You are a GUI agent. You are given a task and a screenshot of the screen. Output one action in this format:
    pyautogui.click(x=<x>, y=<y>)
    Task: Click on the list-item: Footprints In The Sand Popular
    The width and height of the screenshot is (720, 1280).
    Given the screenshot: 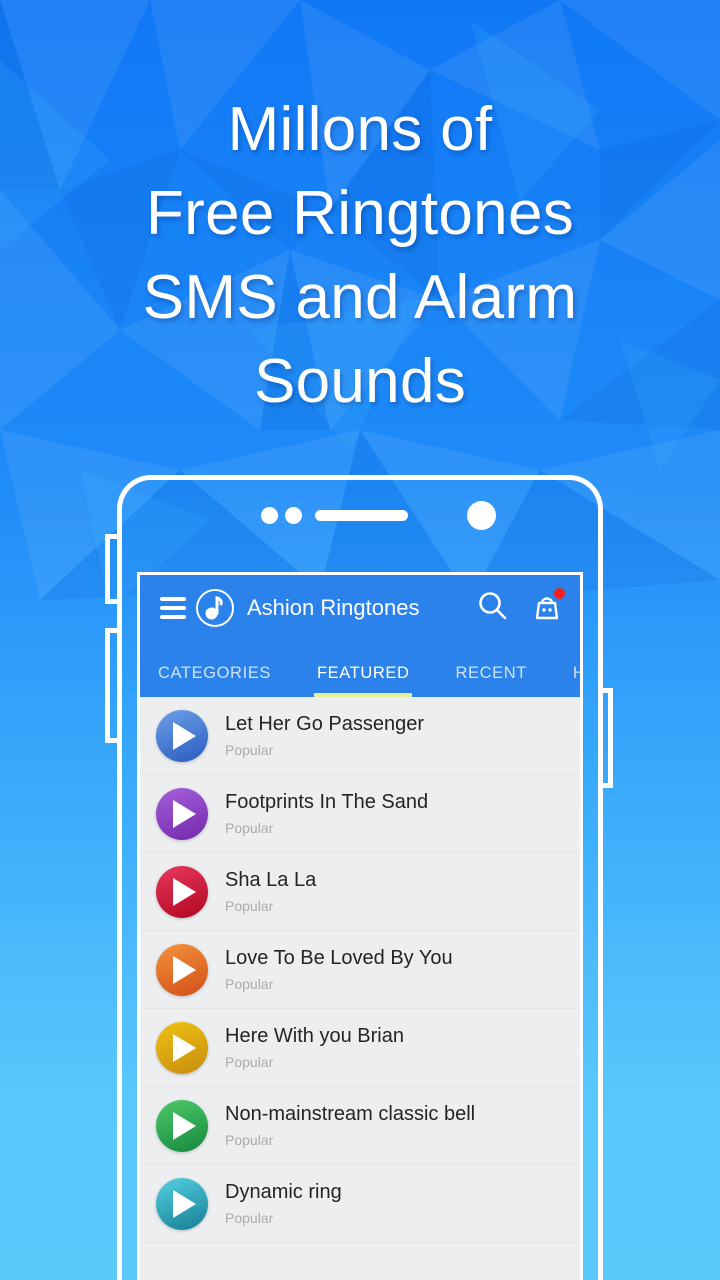 What is the action you would take?
    pyautogui.click(x=360, y=814)
    